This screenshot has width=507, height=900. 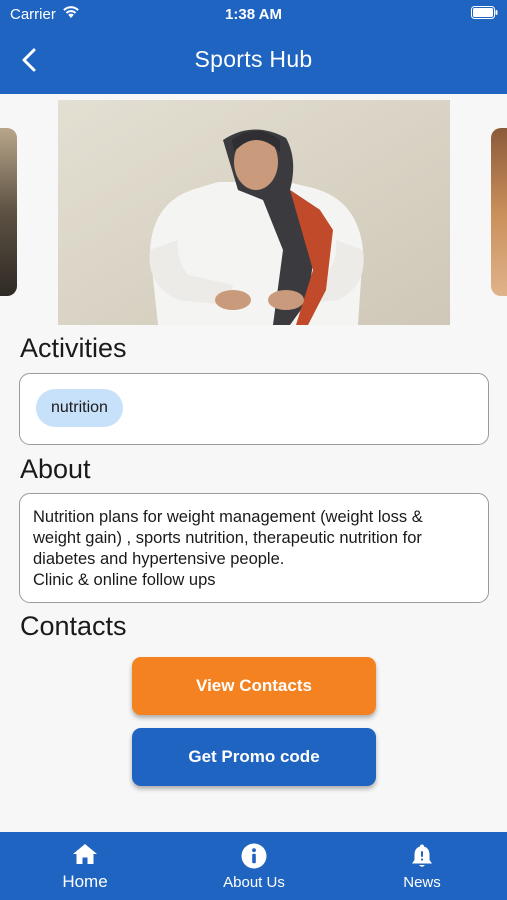 I want to click on clock: 1:38 AM, so click(x=253, y=14).